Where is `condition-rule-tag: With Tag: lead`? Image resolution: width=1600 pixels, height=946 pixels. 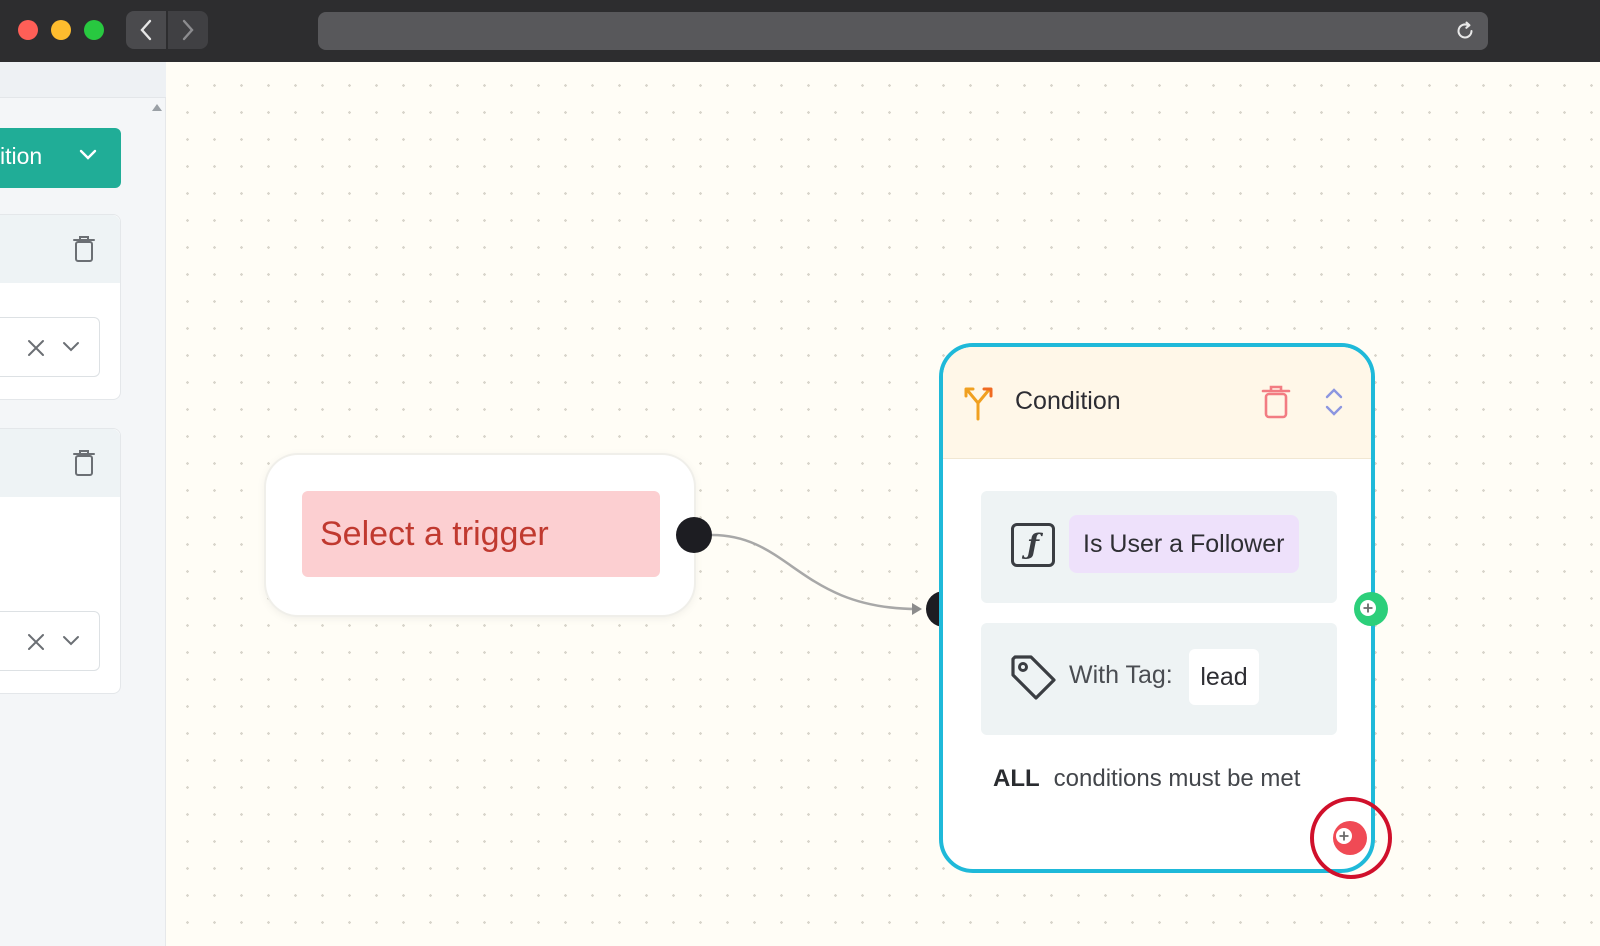 condition-rule-tag: With Tag: lead is located at coordinates (1159, 679).